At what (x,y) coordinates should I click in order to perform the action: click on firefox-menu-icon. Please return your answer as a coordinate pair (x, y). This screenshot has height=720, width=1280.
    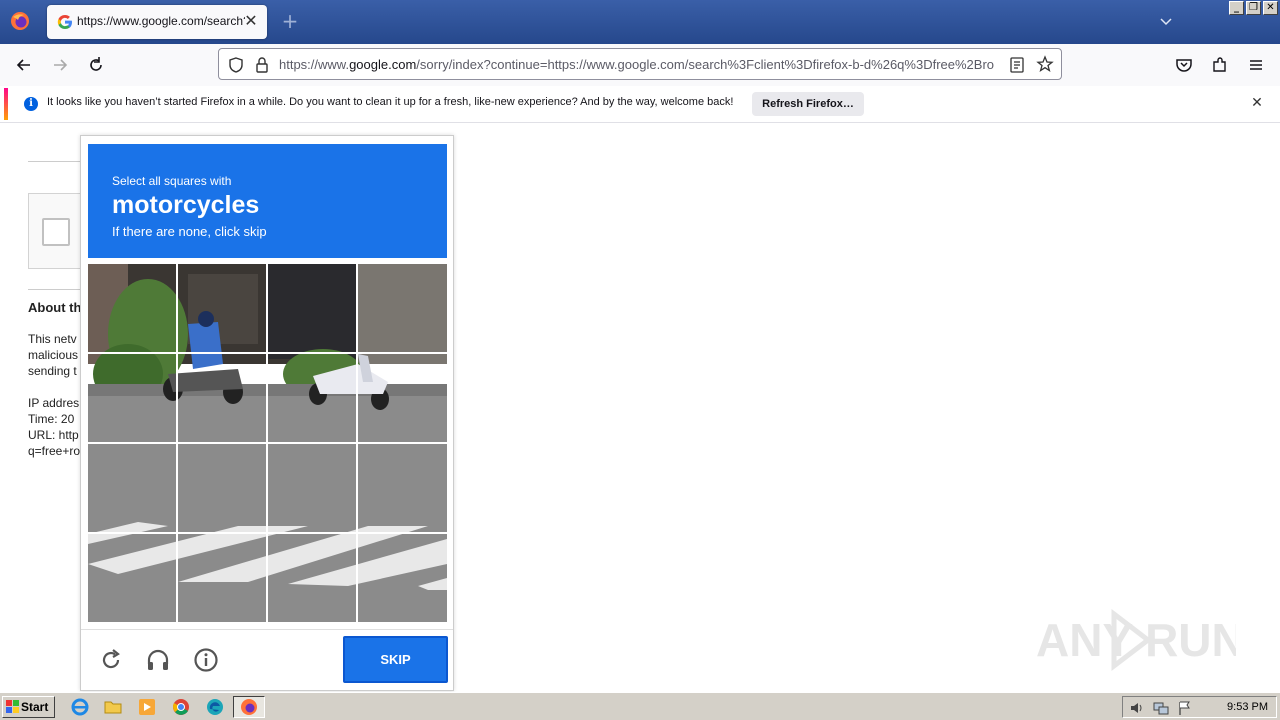
    Looking at the image, I should click on (20, 21).